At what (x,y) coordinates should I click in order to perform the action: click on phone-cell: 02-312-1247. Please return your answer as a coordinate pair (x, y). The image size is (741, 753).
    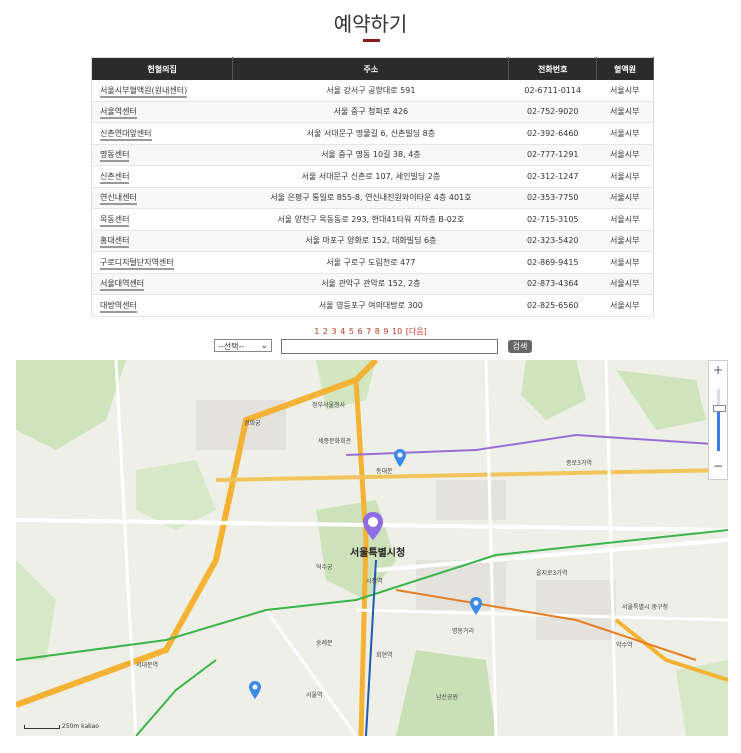
    Looking at the image, I should click on (552, 176).